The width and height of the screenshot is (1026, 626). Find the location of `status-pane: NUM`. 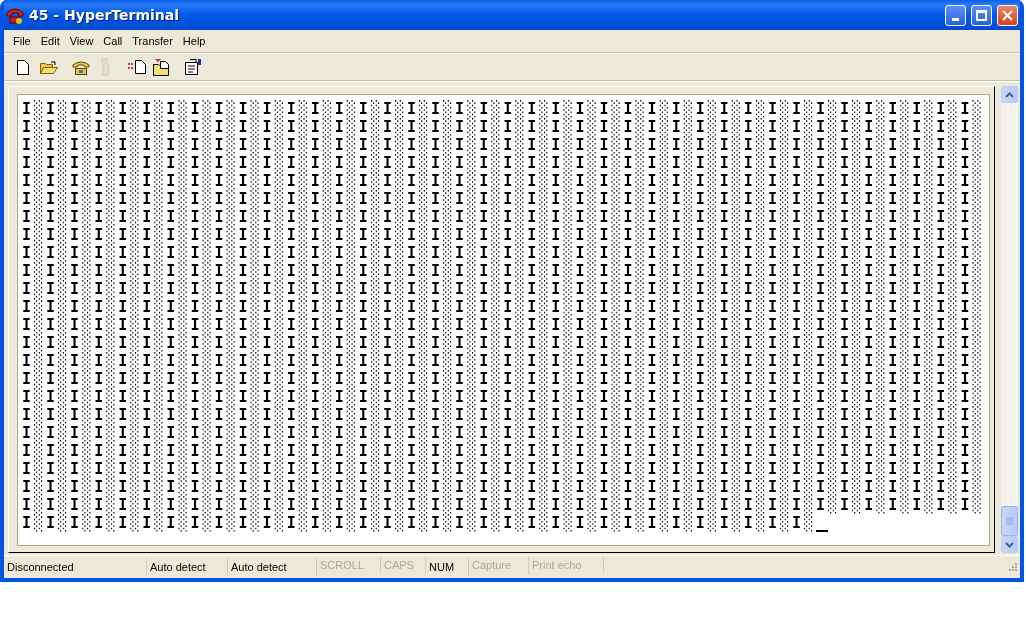

status-pane: NUM is located at coordinates (447, 567).